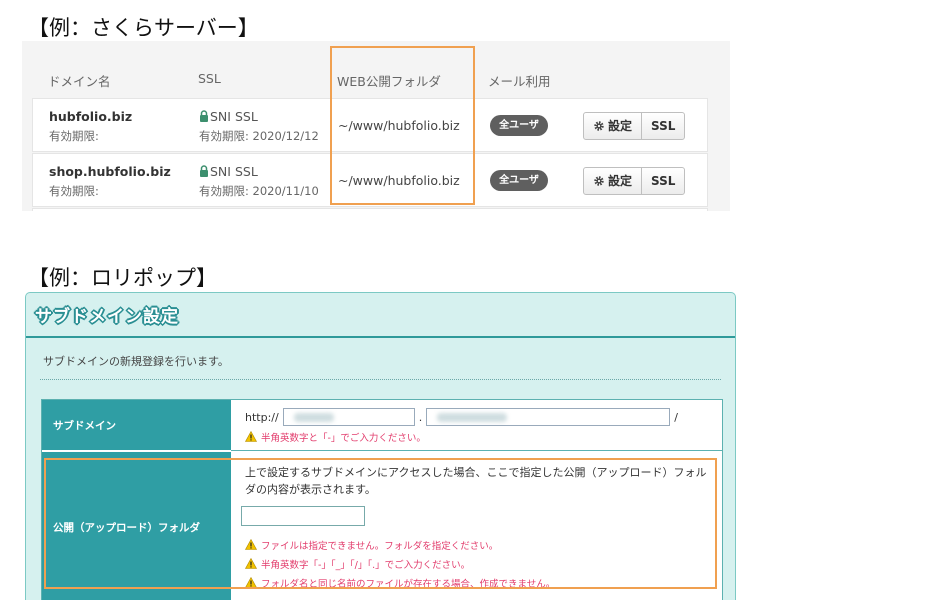 The image size is (946, 600). I want to click on folder-note-text: フォルダ名と同じ名前のファイルが存在する場合、作成できません。, so click(408, 584).